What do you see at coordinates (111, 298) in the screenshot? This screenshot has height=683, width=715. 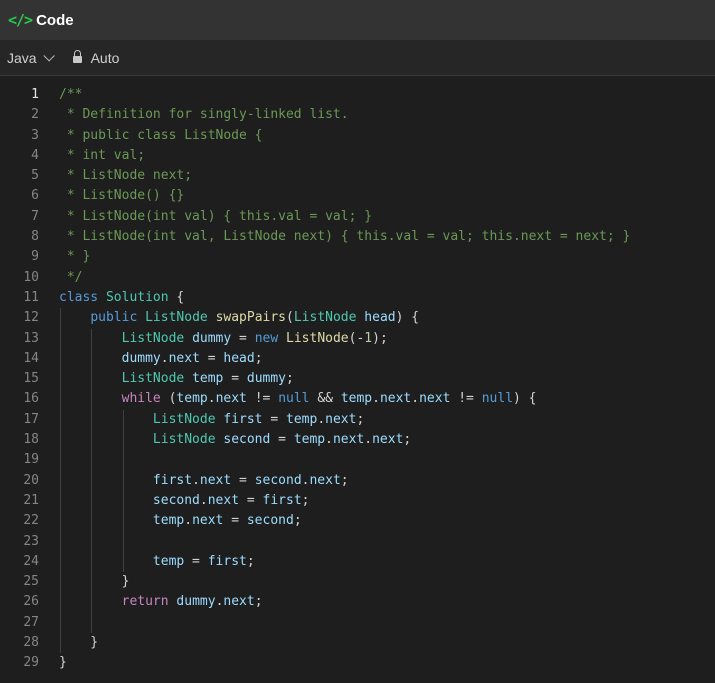 I see `code-text: class Solution {` at bounding box center [111, 298].